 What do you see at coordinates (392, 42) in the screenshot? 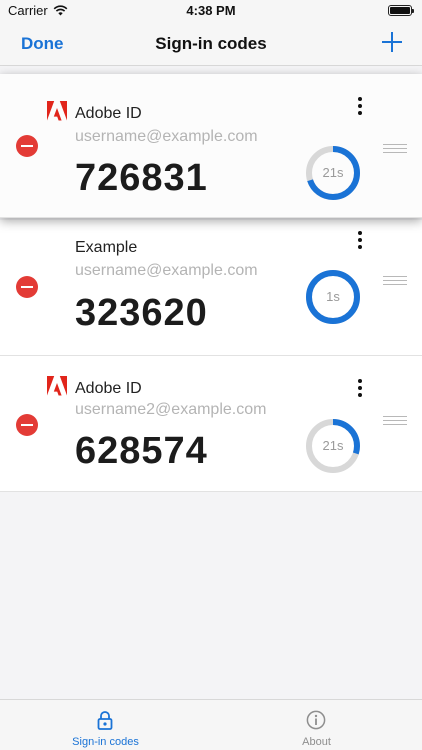
I see `plus-icon` at bounding box center [392, 42].